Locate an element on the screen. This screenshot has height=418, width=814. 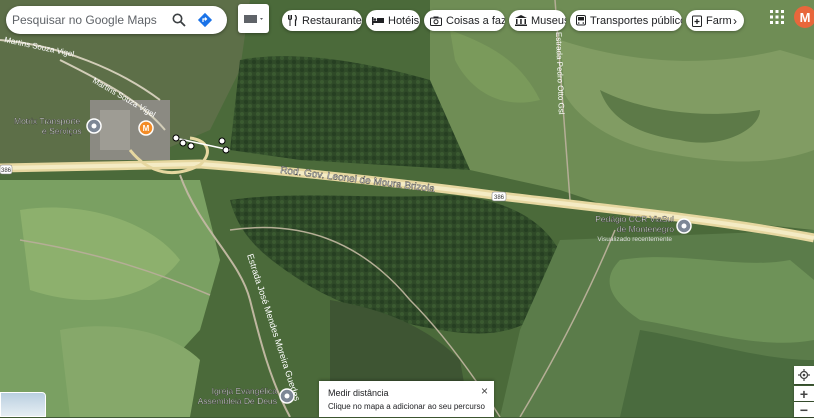
fork-knife-icon is located at coordinates (293, 20).